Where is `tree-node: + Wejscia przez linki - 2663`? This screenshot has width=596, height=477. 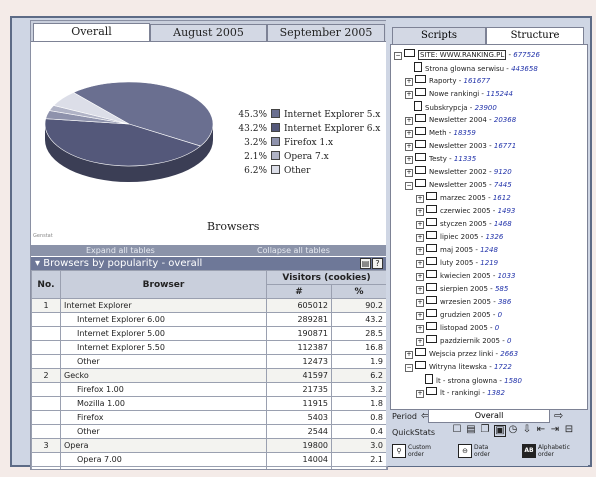
tree-node: + Wejscia przez linki - 2663 is located at coordinates (461, 353).